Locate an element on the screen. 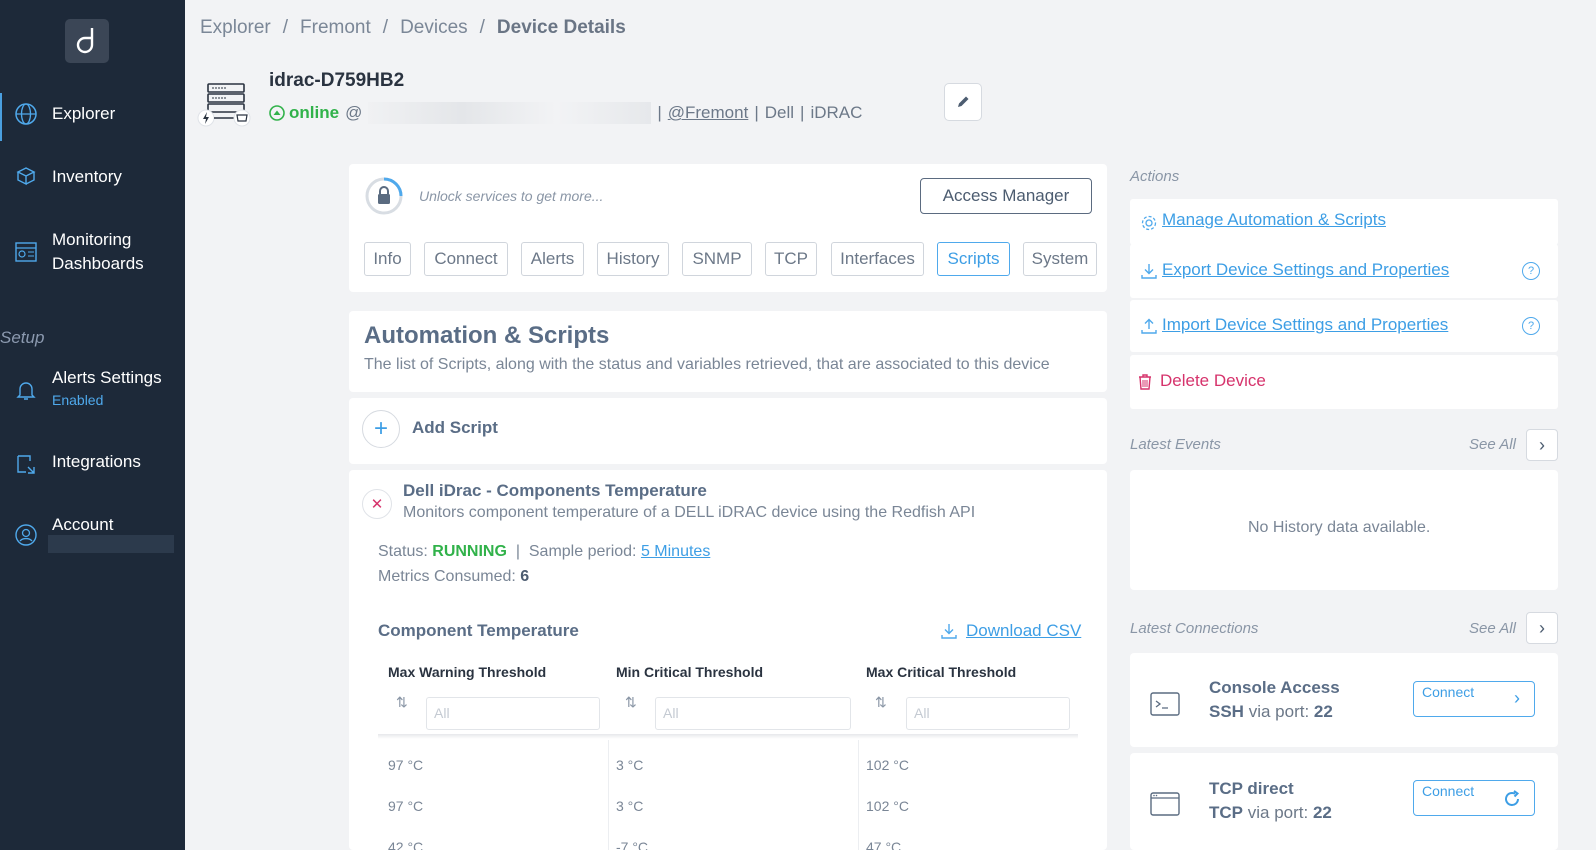 This screenshot has height=850, width=1596. device-meta: online @ | @Fremont | Dell | iDRAC is located at coordinates (565, 113).